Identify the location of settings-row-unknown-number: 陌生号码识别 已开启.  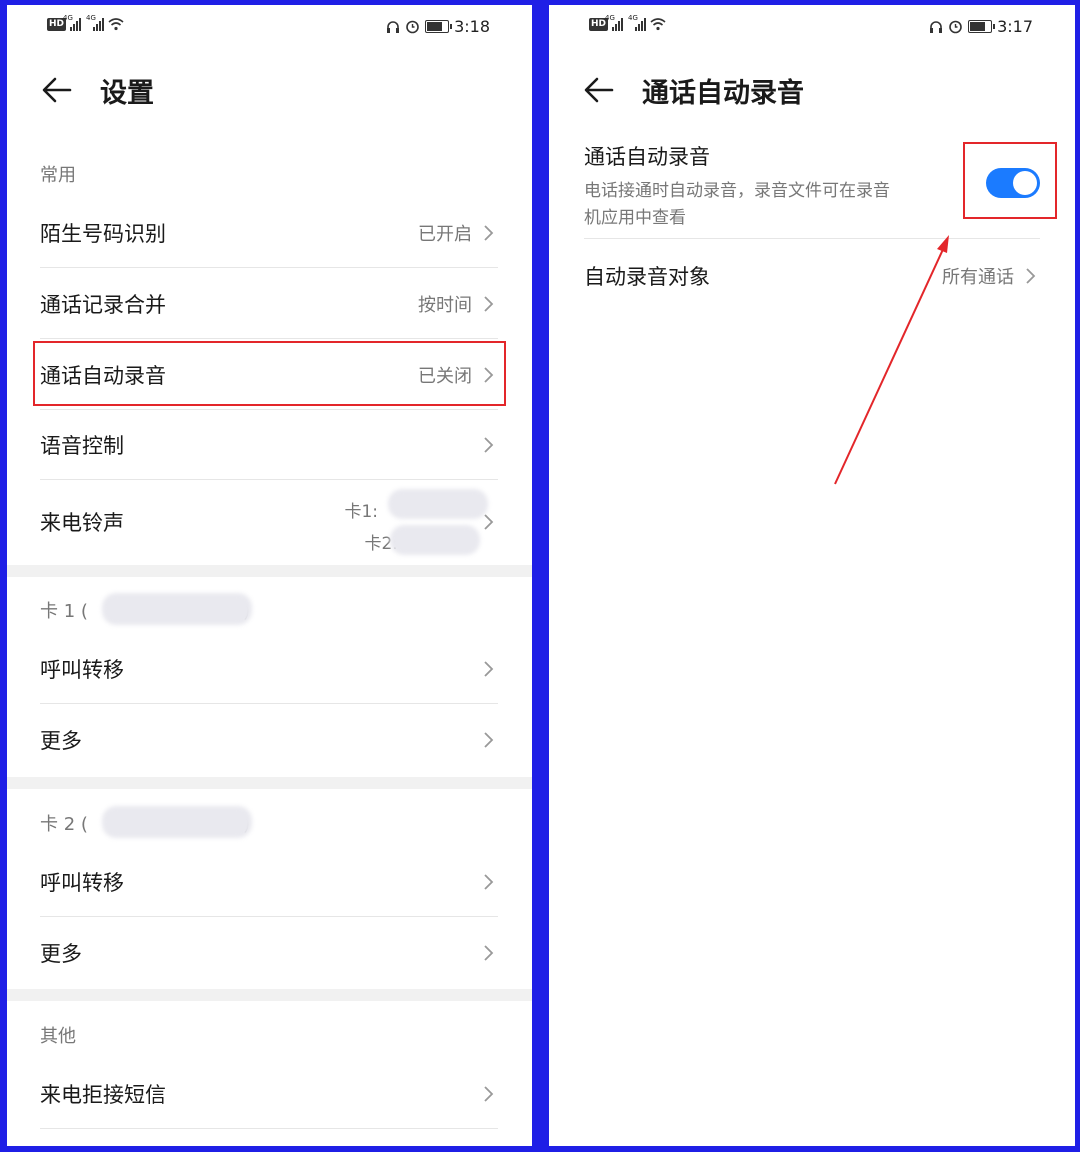
(269, 233).